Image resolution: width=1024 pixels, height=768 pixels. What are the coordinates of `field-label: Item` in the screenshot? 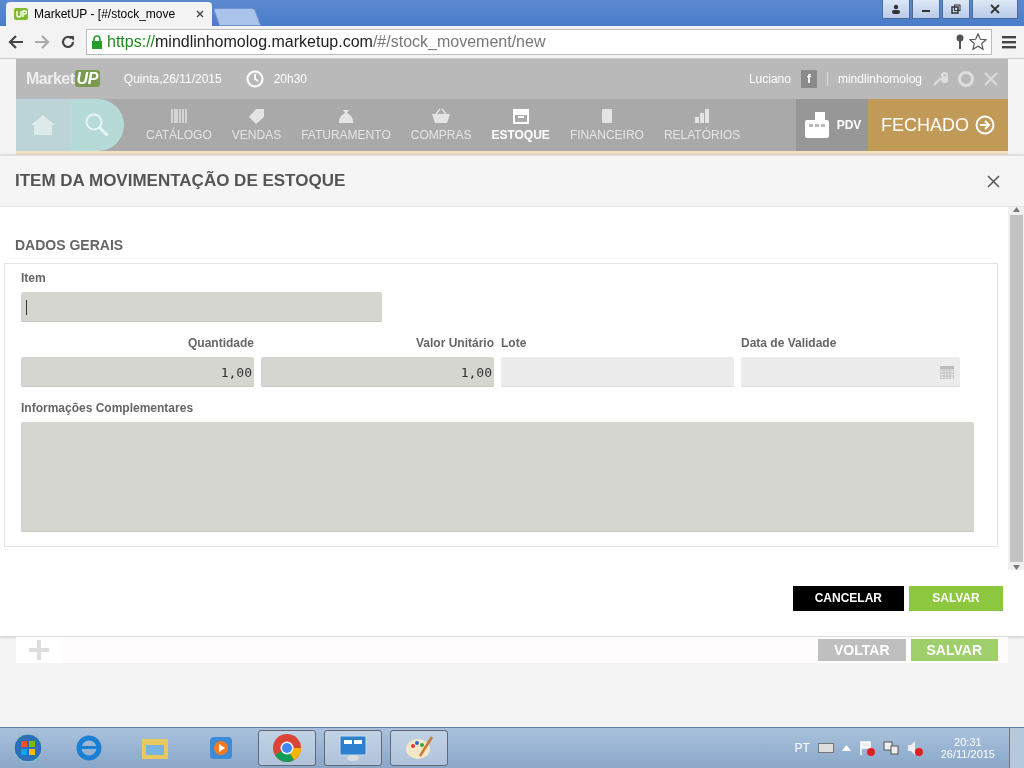 It's located at (34, 278).